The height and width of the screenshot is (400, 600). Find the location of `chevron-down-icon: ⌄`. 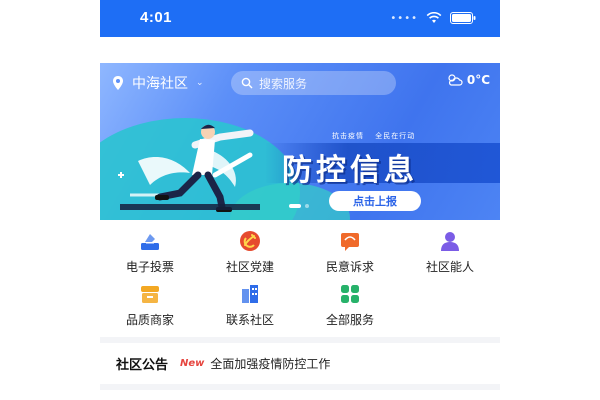

chevron-down-icon: ⌄ is located at coordinates (200, 83).